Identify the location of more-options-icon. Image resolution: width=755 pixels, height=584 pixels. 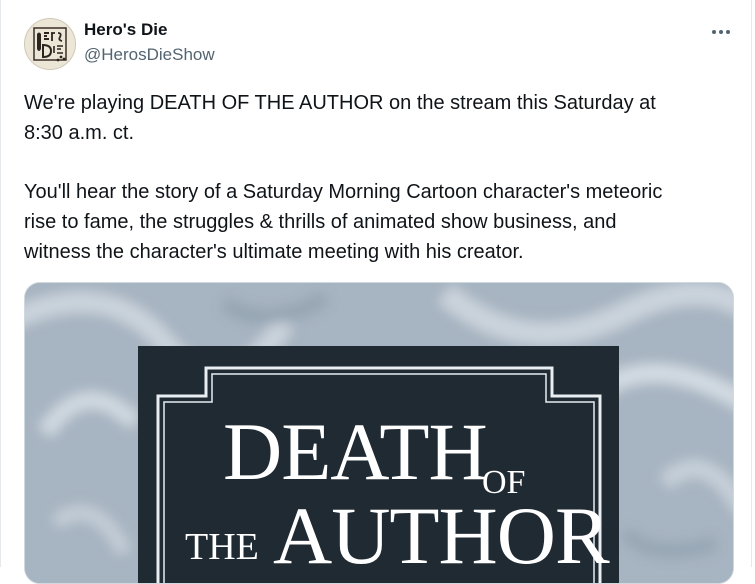
(721, 32).